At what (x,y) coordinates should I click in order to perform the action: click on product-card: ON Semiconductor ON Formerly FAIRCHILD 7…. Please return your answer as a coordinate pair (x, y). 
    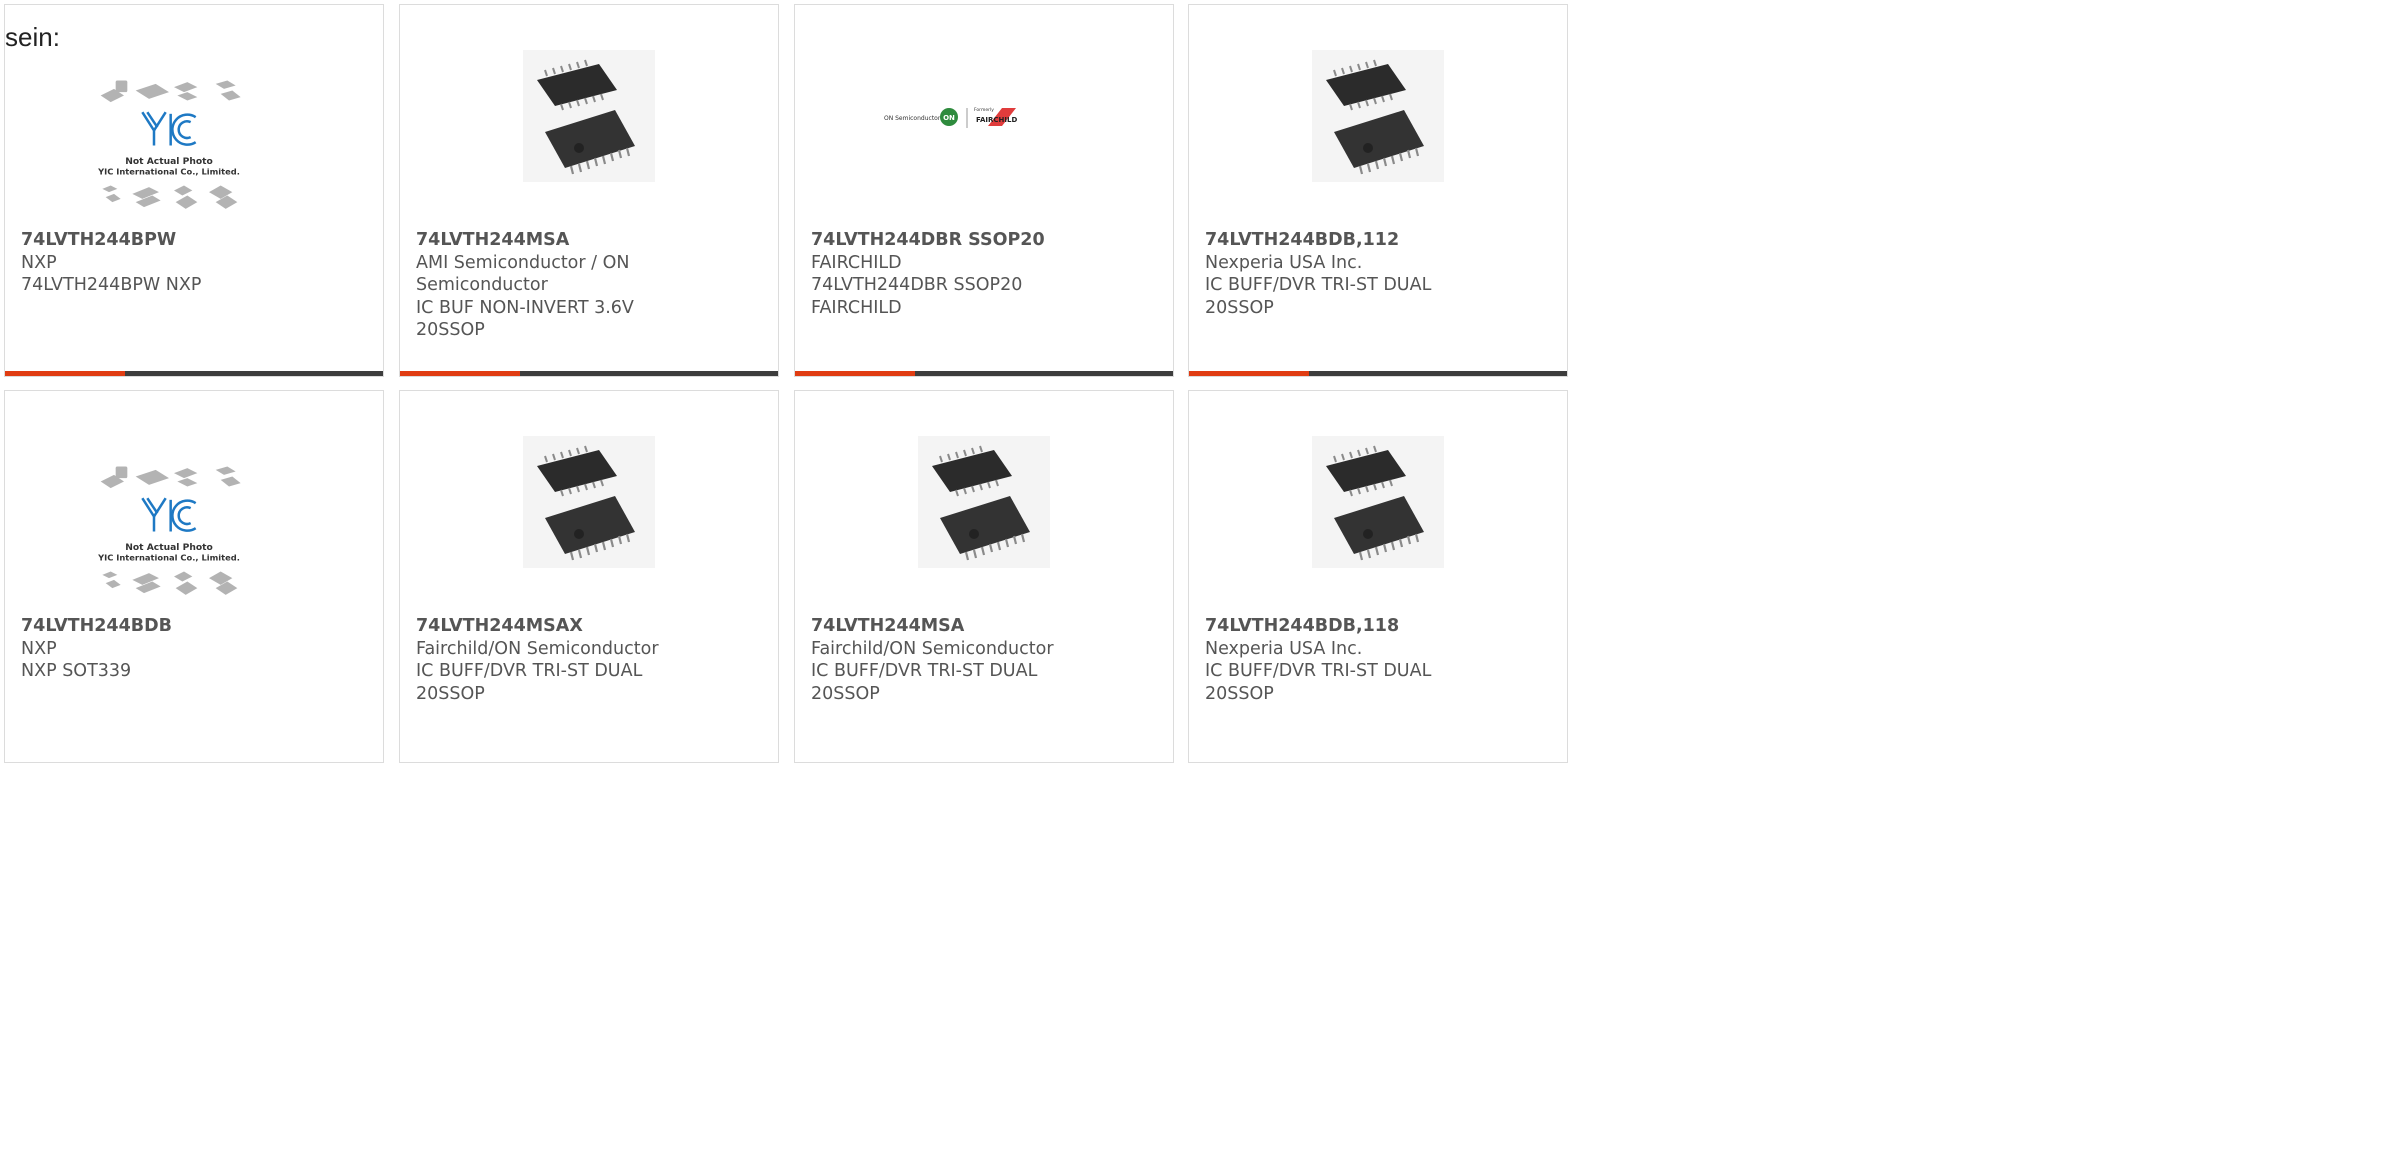
    Looking at the image, I should click on (984, 190).